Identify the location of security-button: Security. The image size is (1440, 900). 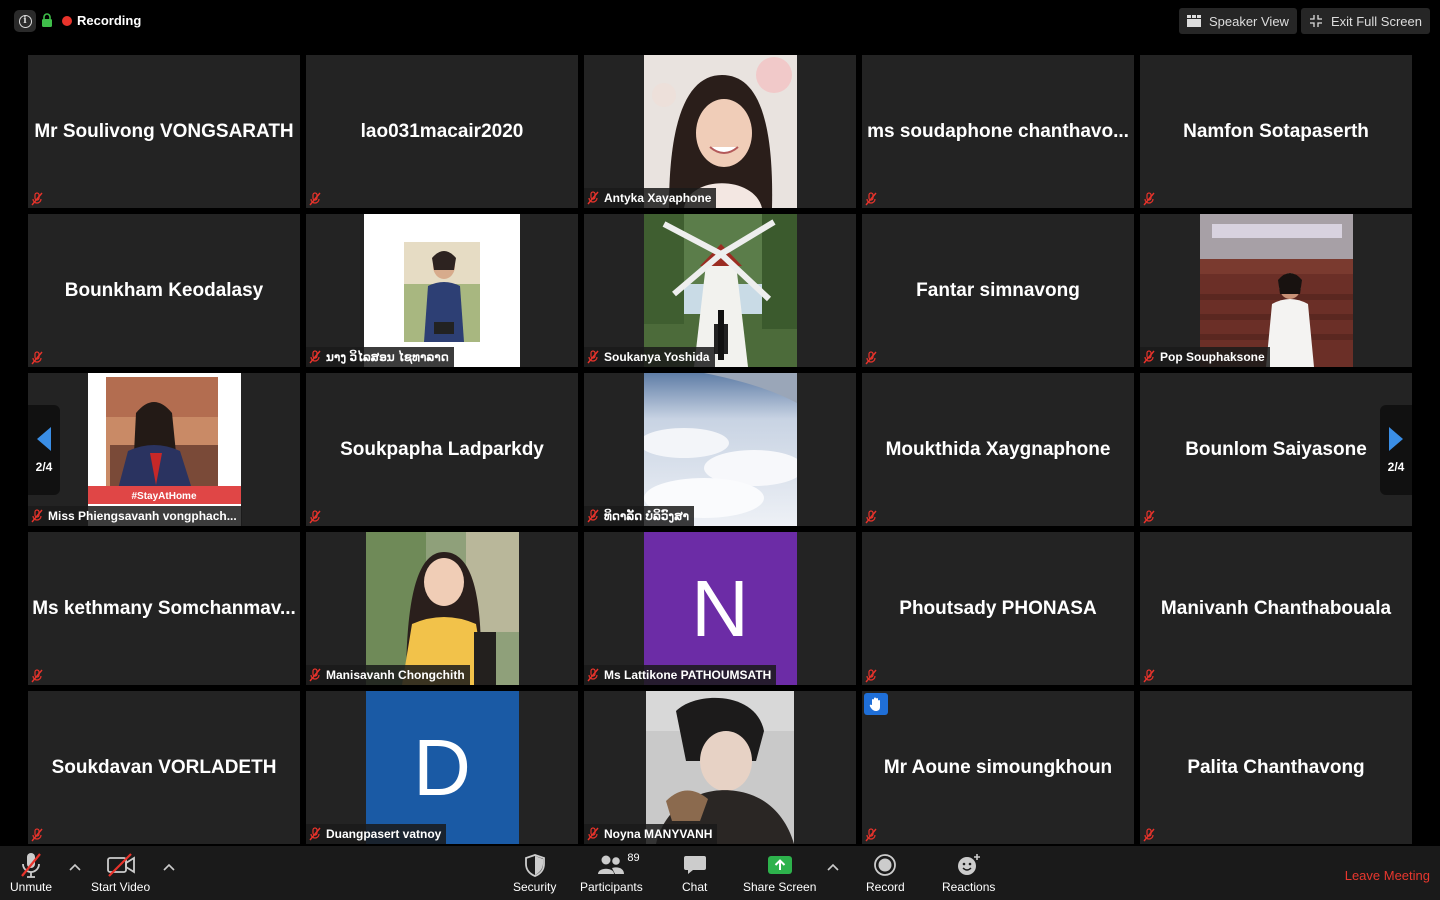
(534, 872).